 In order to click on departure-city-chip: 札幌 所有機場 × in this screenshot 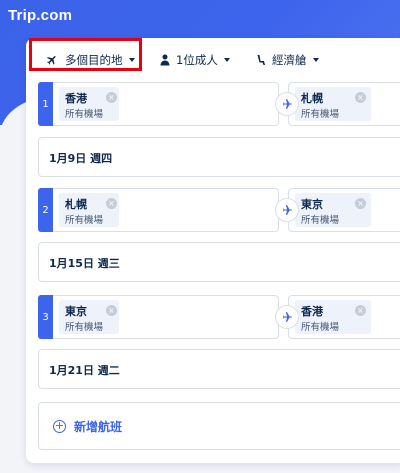, I will do `click(89, 210)`.